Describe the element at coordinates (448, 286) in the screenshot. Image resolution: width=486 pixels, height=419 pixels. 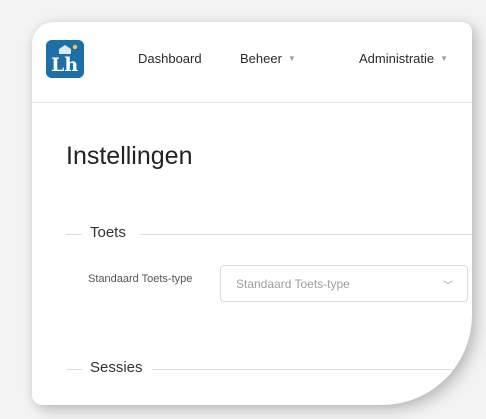
I see `chevron-down-icon: ﹀` at that location.